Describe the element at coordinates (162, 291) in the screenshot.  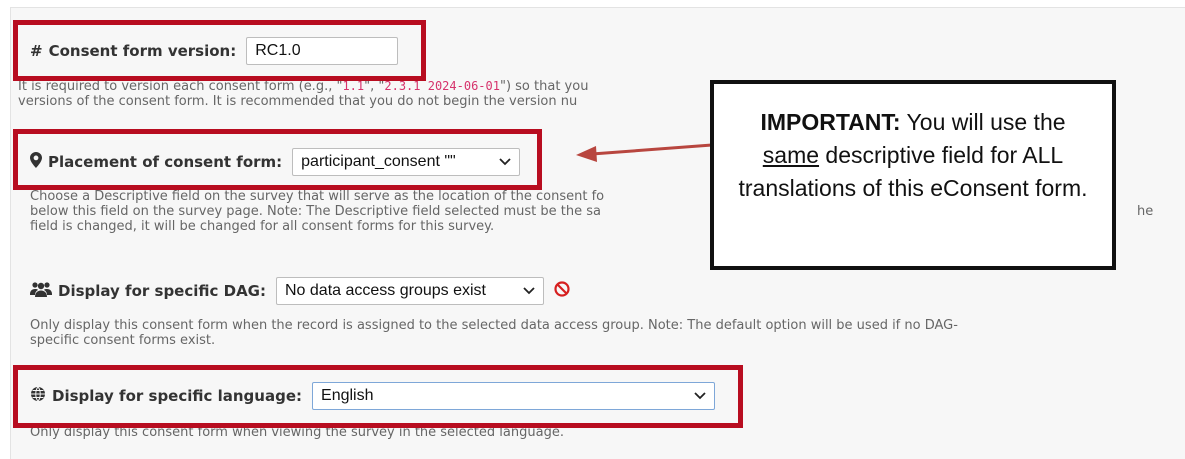
I see `dag-label: Display for specific DAG:` at that location.